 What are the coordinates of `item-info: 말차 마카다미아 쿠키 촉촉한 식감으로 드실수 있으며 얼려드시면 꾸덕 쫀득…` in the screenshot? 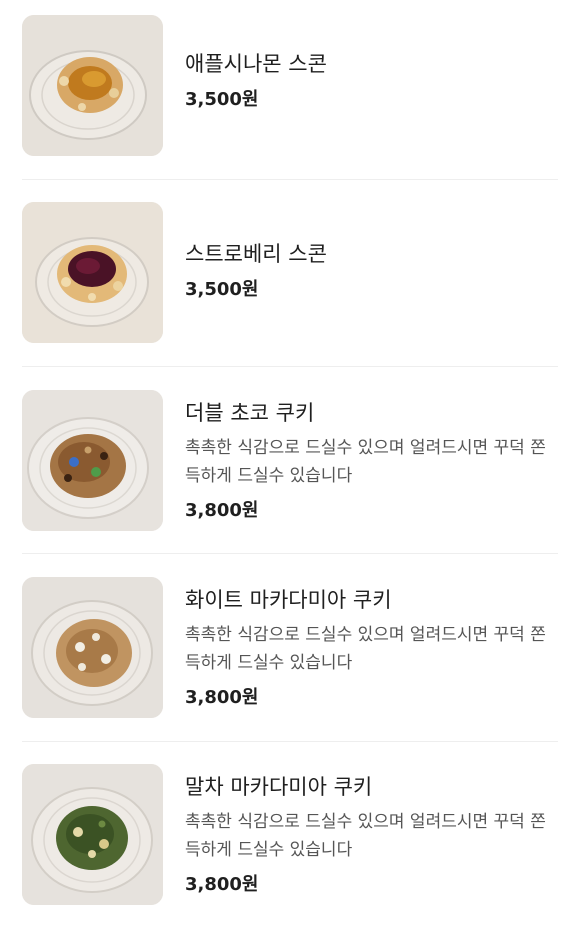 It's located at (371, 835).